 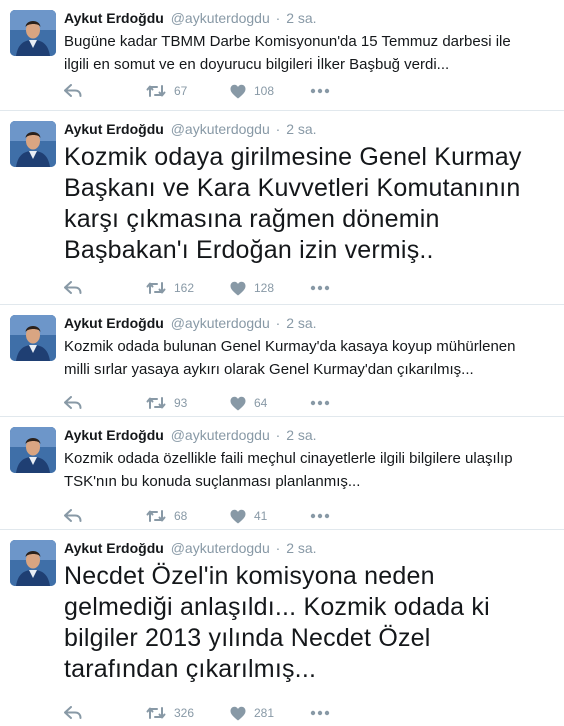 What do you see at coordinates (181, 403) in the screenshot?
I see `retweet-count: 93` at bounding box center [181, 403].